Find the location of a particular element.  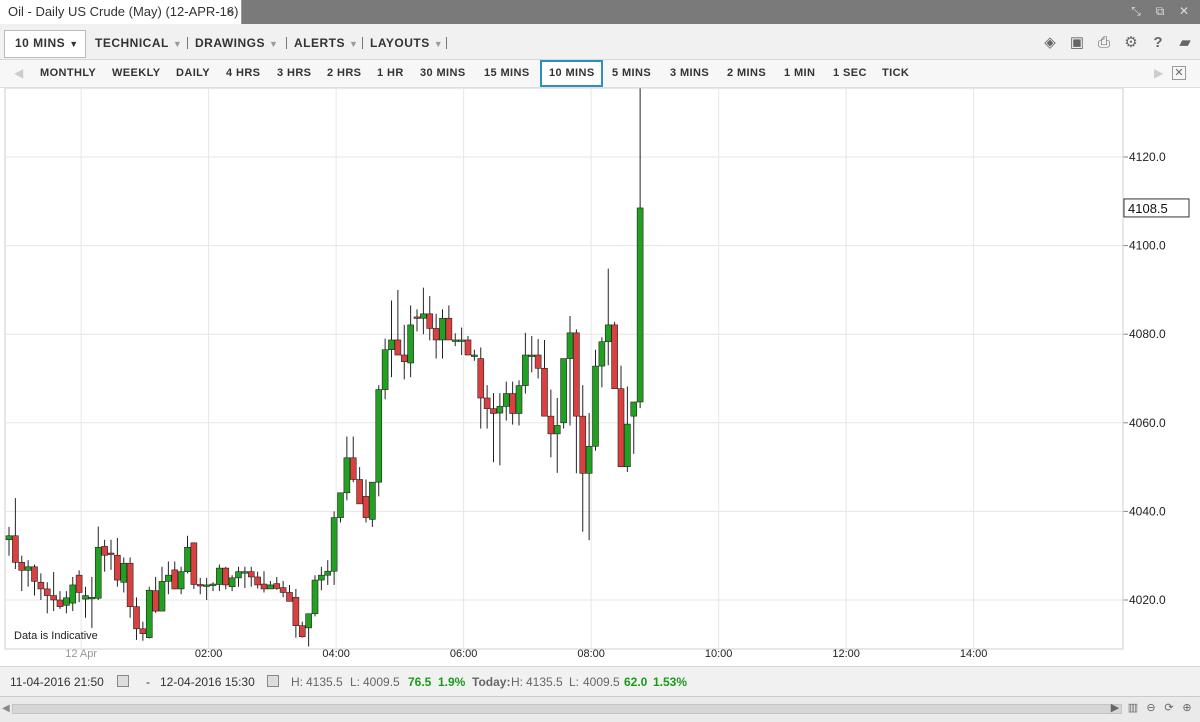

close-period-bar-icon: ✕ is located at coordinates (1179, 73).